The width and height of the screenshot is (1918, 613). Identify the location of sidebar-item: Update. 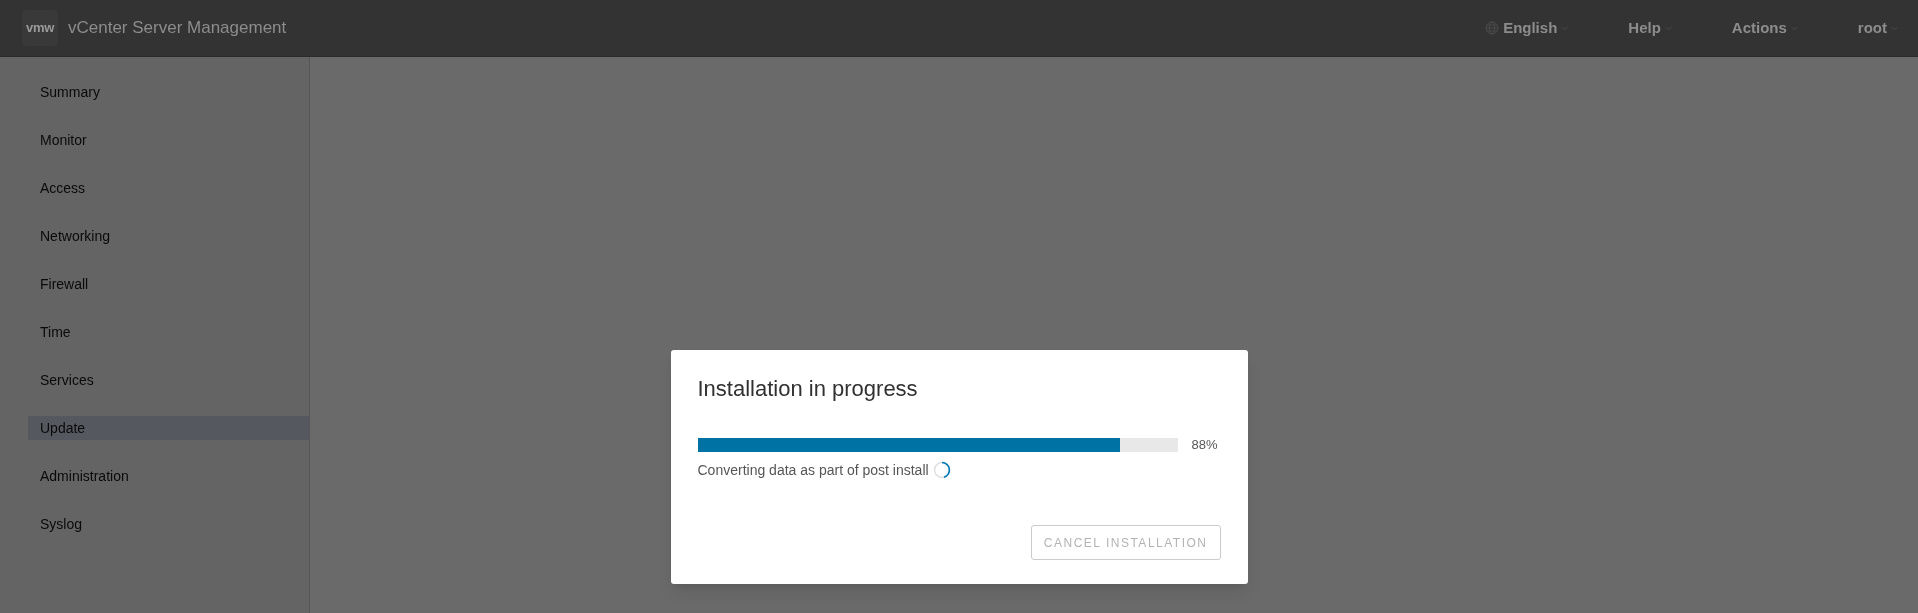
(168, 428).